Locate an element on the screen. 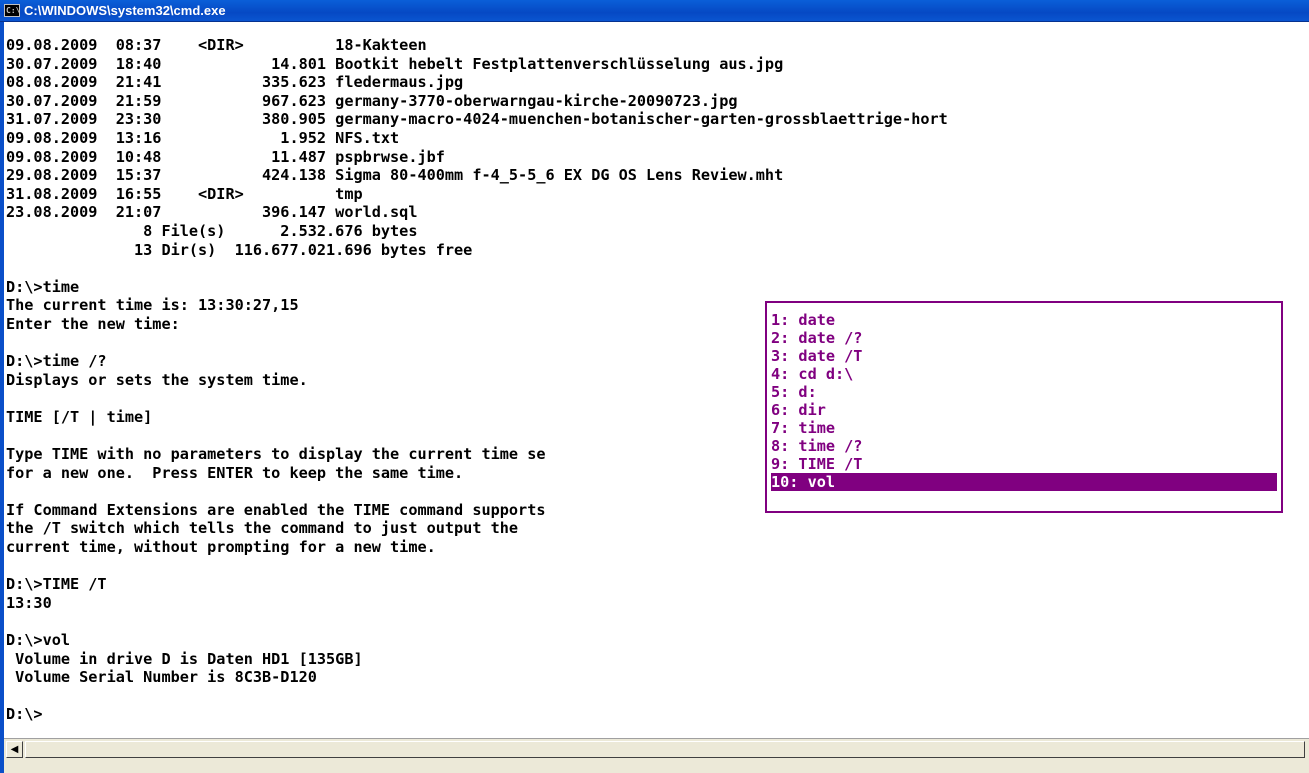  title-bar: C:\ C:\WINDOWS\system32\cmd.exe is located at coordinates (654, 11).